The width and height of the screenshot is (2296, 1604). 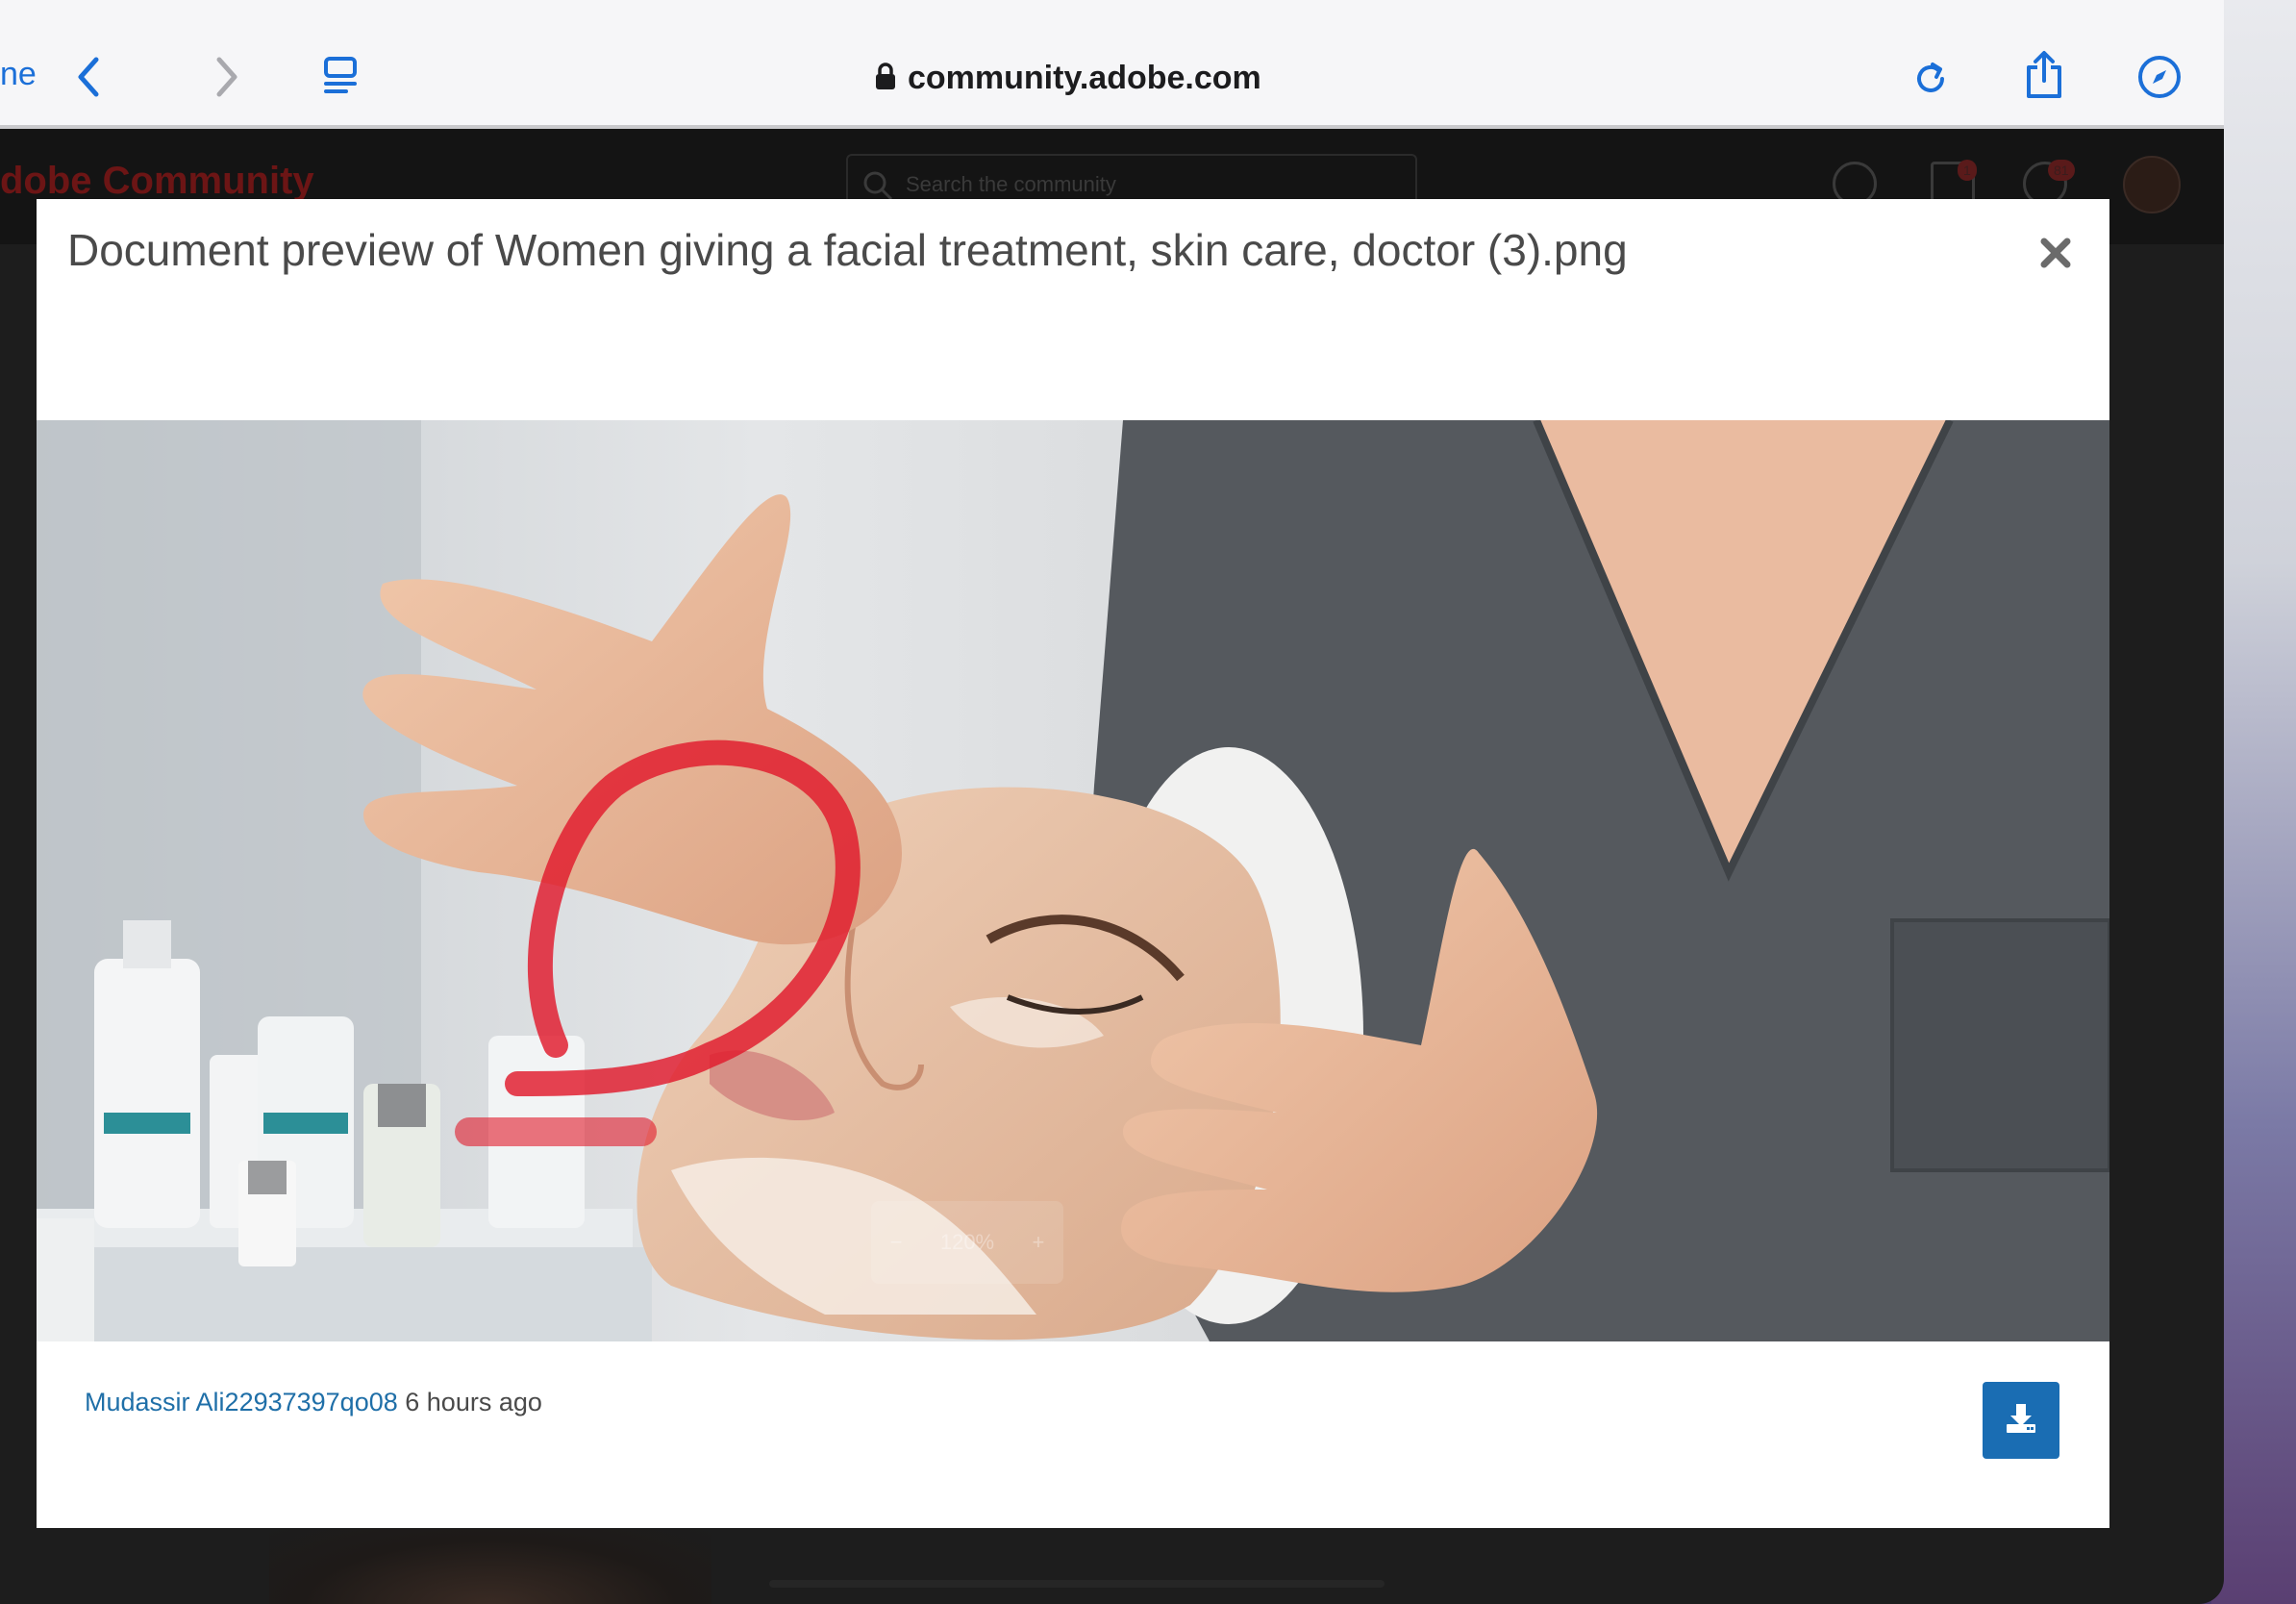 I want to click on bell-badge: 81, so click(x=2061, y=170).